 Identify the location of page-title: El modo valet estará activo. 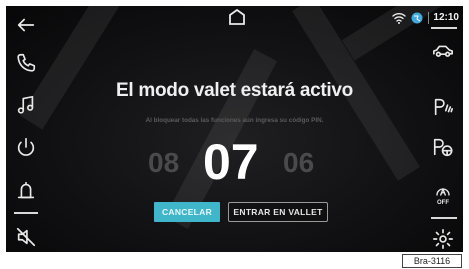
(234, 90).